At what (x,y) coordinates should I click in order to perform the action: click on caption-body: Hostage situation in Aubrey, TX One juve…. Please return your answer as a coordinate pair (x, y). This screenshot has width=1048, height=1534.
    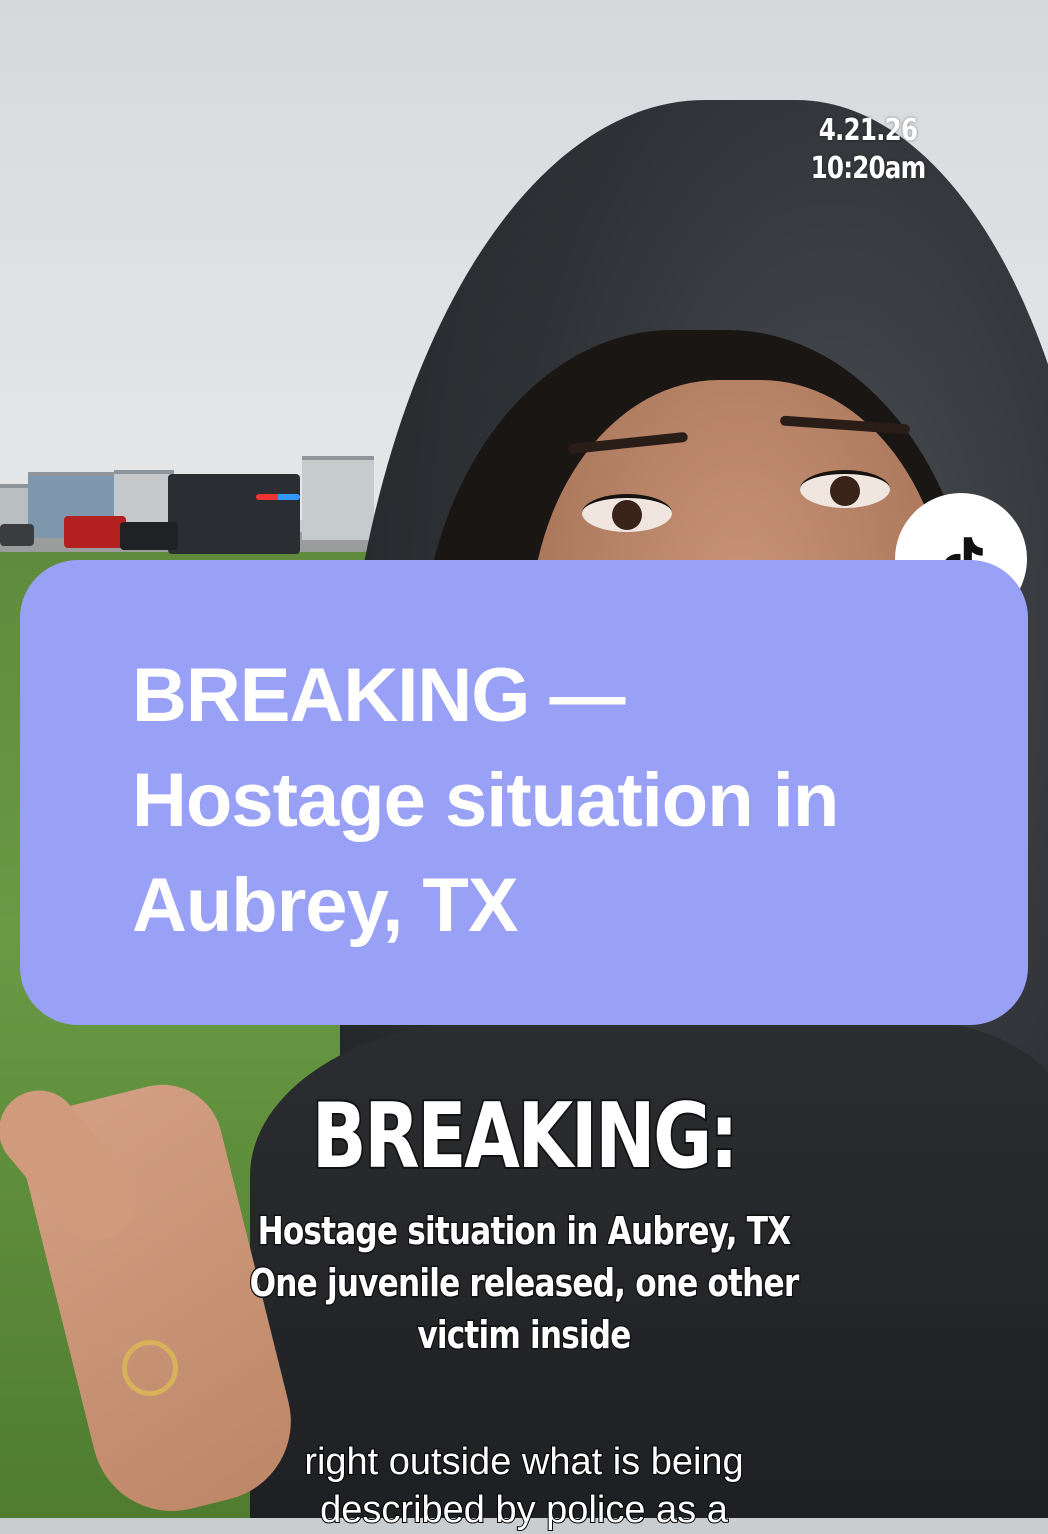
    Looking at the image, I should click on (523, 1283).